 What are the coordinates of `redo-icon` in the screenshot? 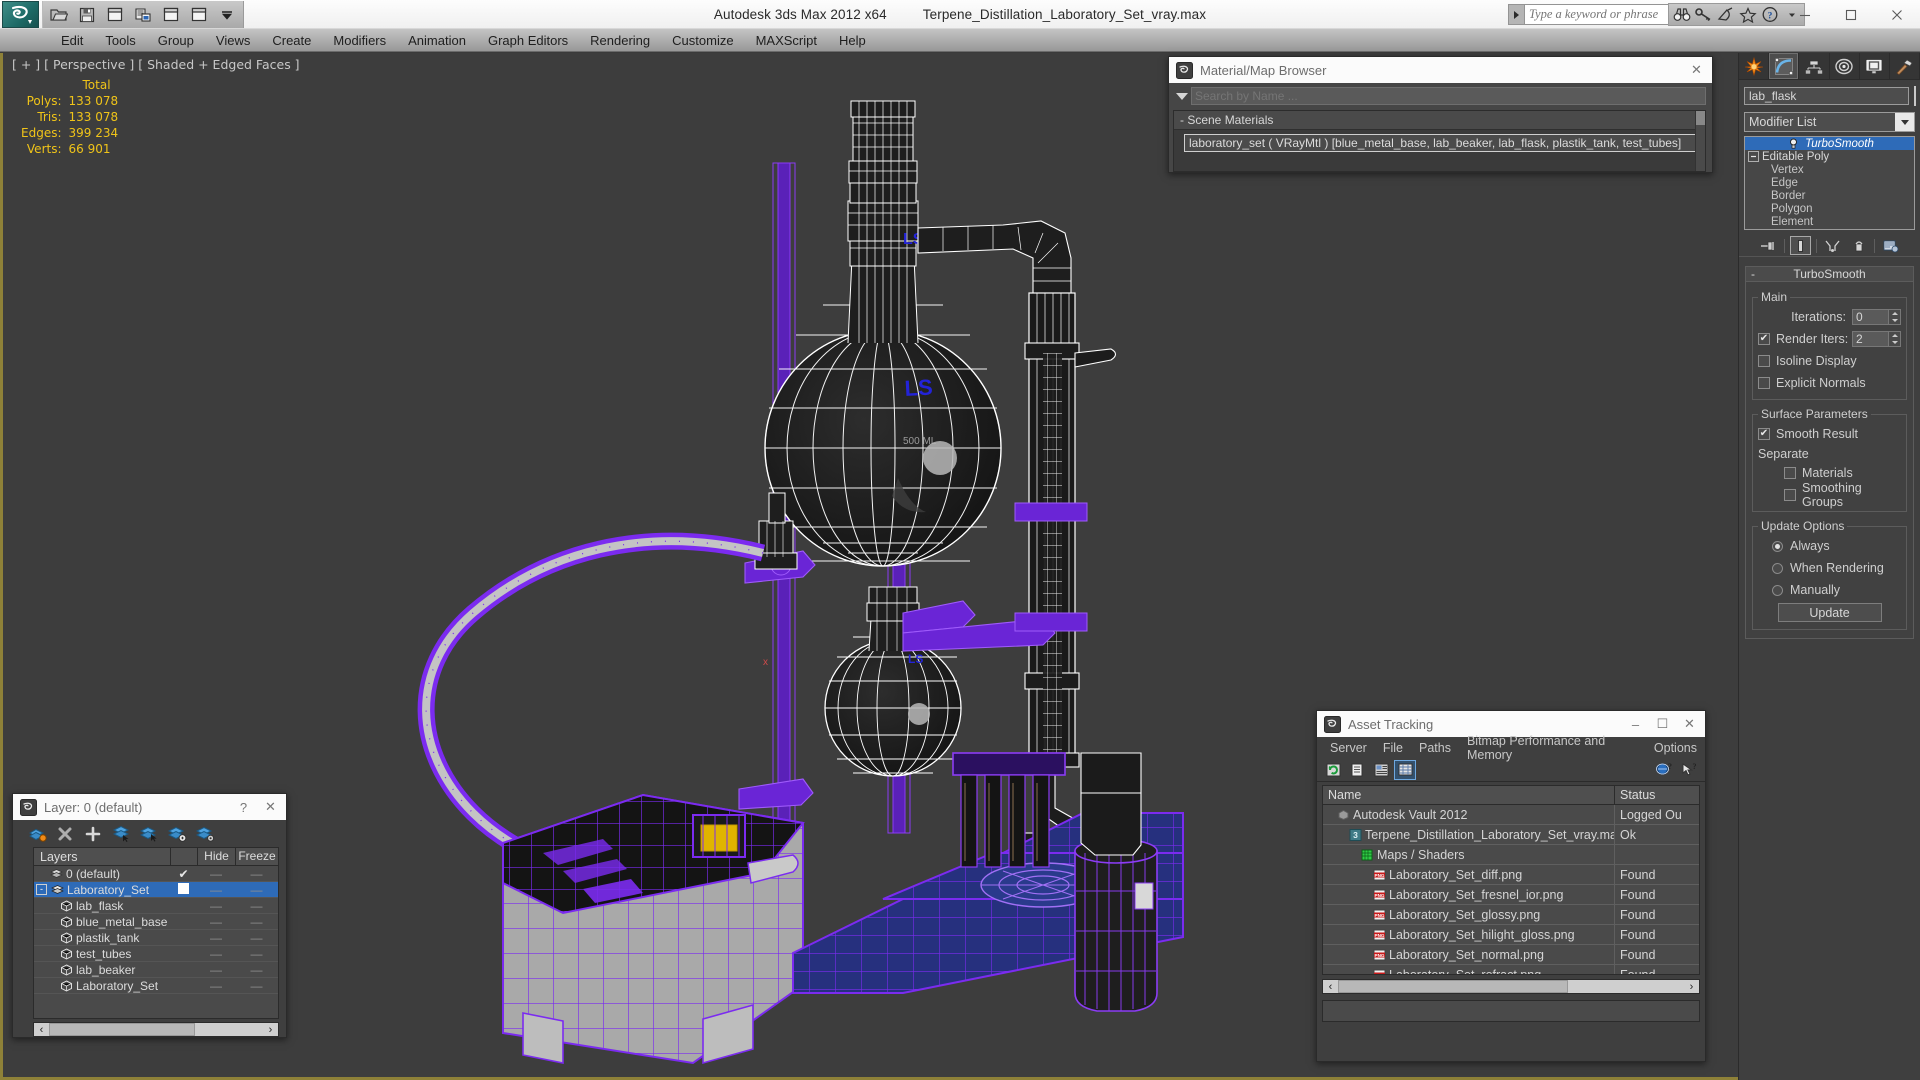 It's located at (199, 15).